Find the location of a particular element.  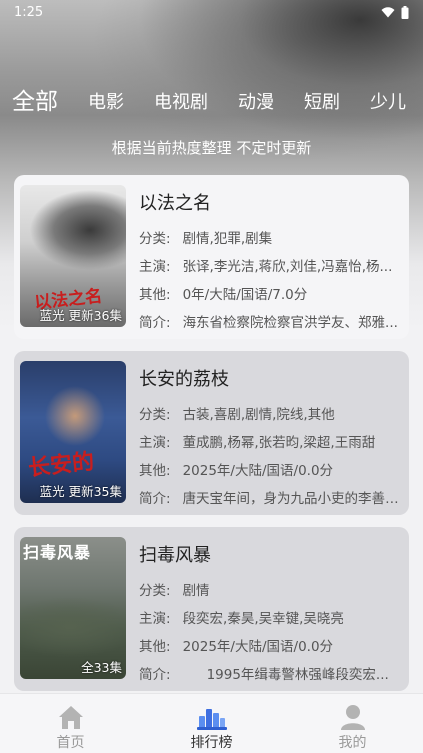

tab-tv-series: 电视剧 is located at coordinates (181, 104).